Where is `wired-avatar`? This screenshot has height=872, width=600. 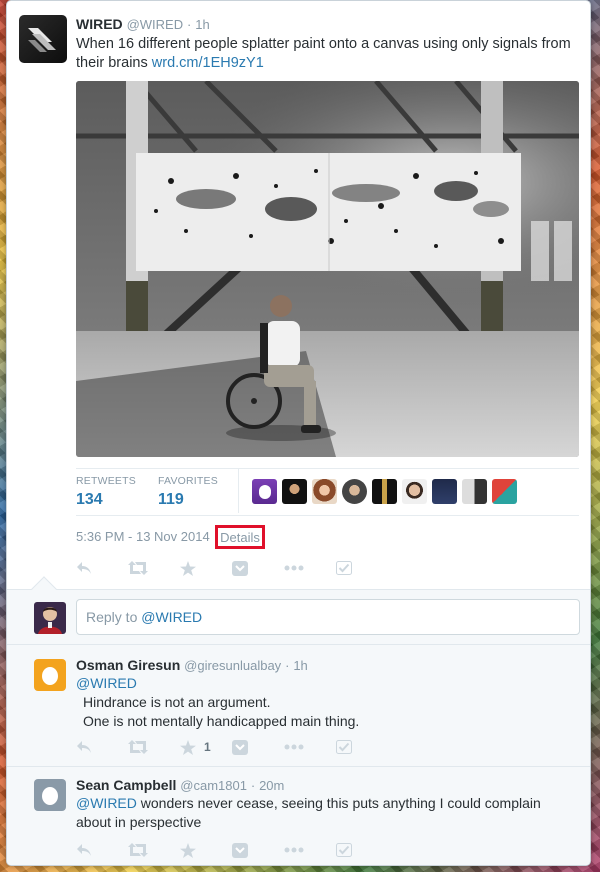 wired-avatar is located at coordinates (43, 39).